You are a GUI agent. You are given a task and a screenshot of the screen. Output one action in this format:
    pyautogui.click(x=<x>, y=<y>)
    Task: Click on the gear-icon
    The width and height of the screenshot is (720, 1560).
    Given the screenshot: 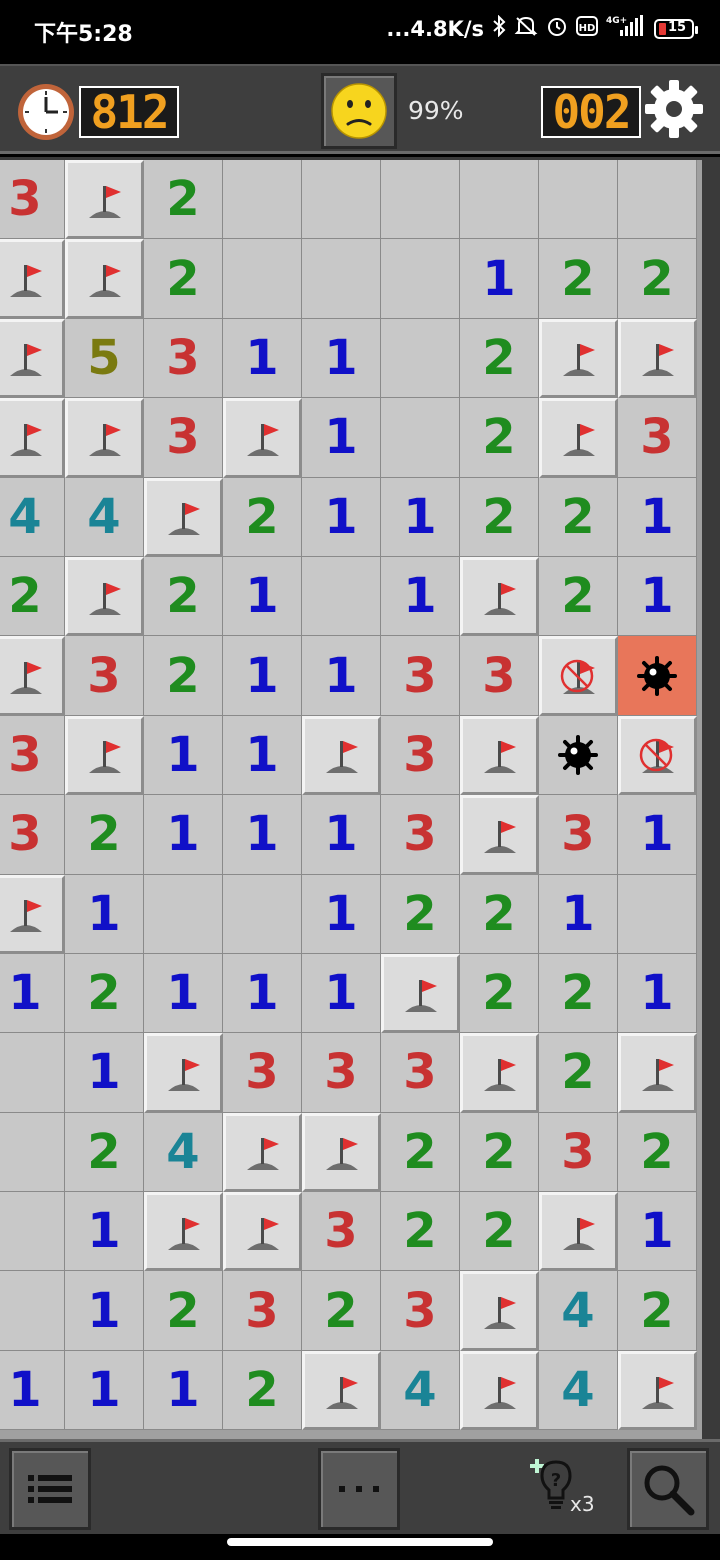 What is the action you would take?
    pyautogui.click(x=674, y=109)
    